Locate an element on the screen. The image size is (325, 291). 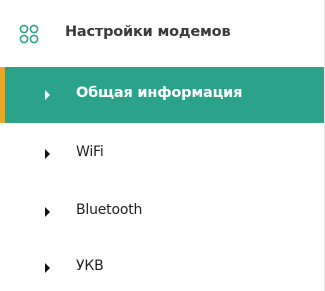
menu-item-label: УКВ is located at coordinates (90, 266).